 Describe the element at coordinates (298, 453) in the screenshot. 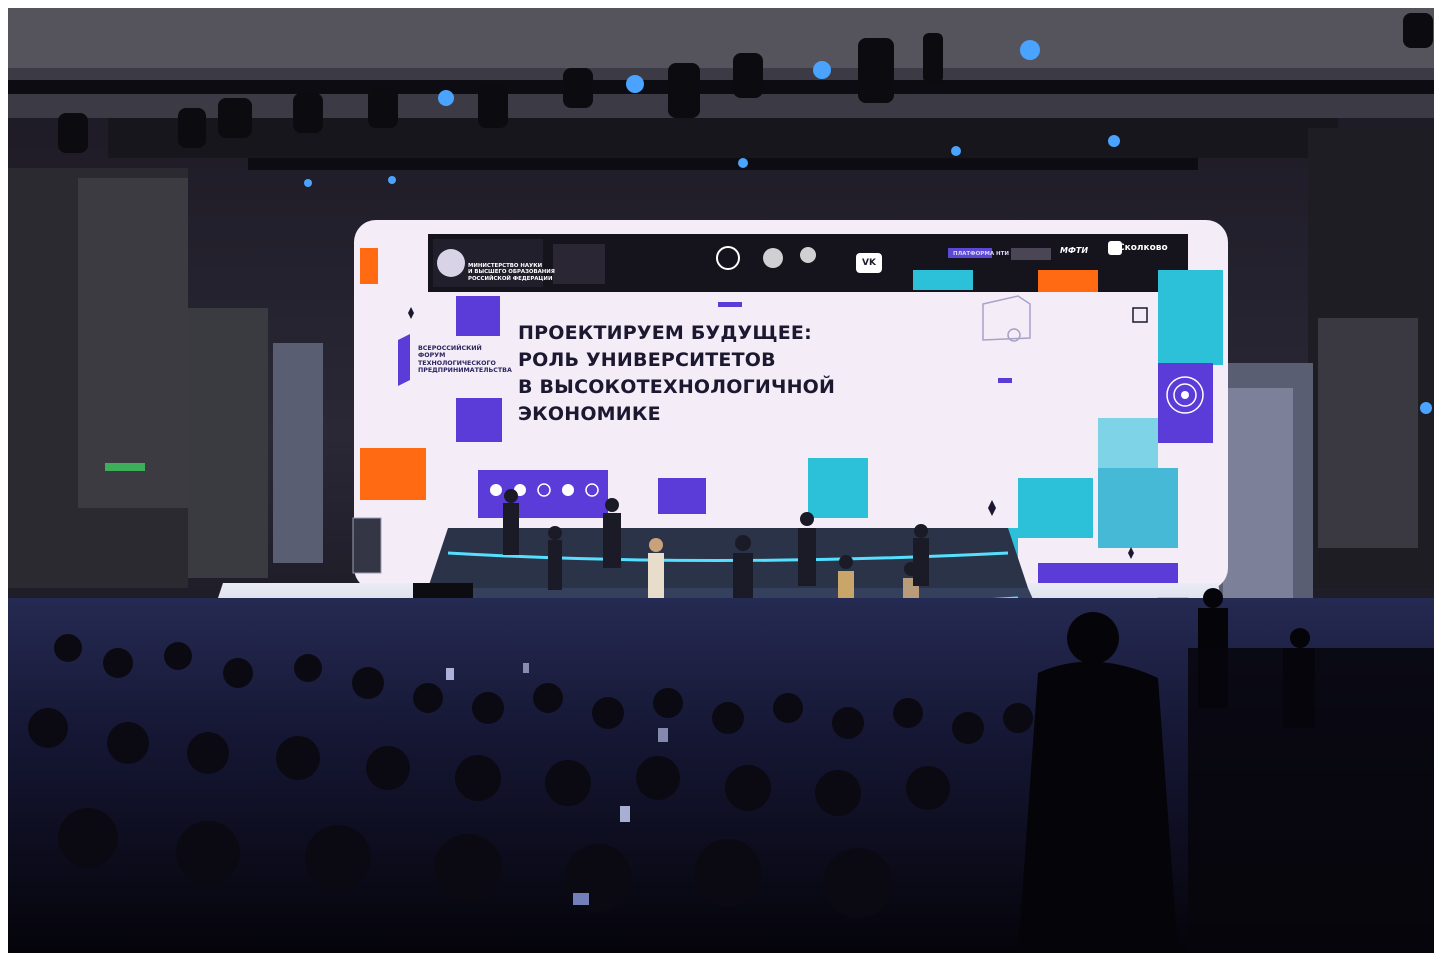

I see `left-decor-column` at that location.